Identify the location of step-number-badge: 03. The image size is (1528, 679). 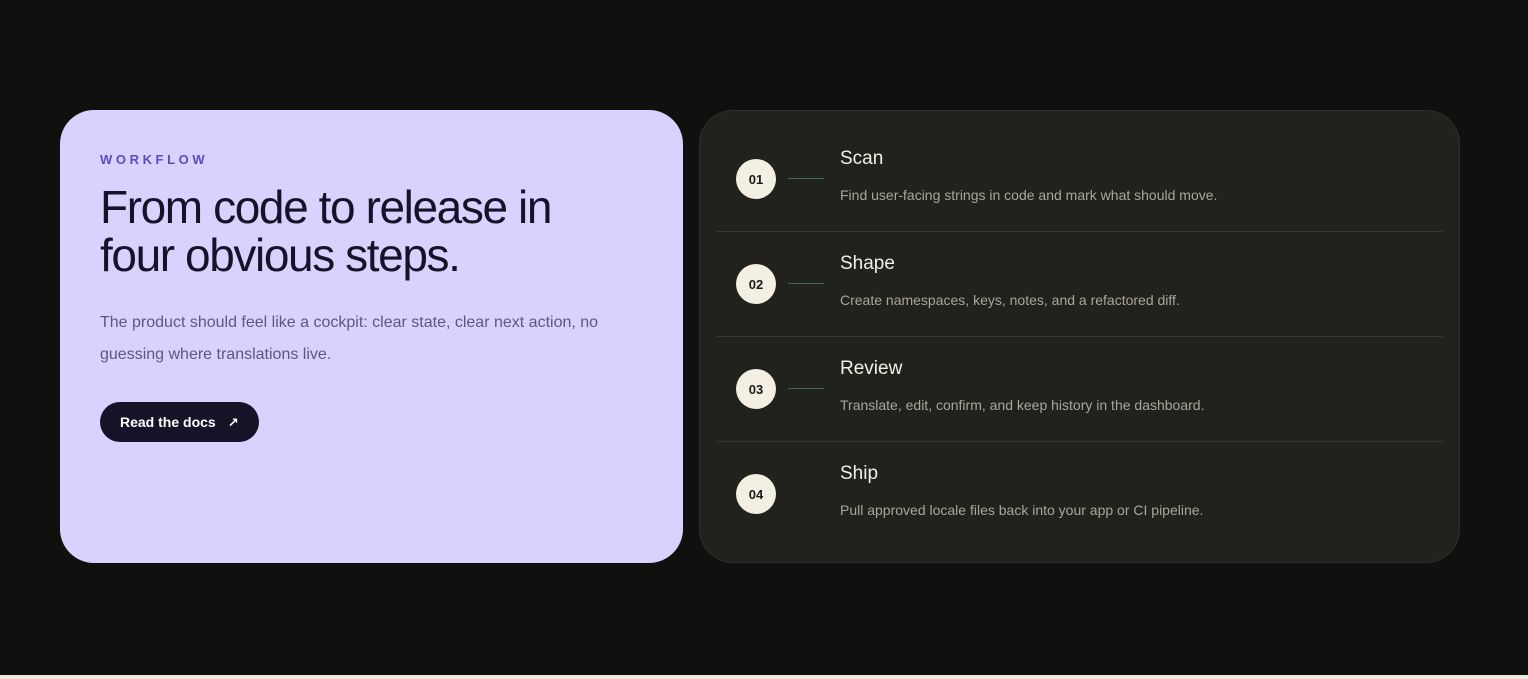
(756, 389).